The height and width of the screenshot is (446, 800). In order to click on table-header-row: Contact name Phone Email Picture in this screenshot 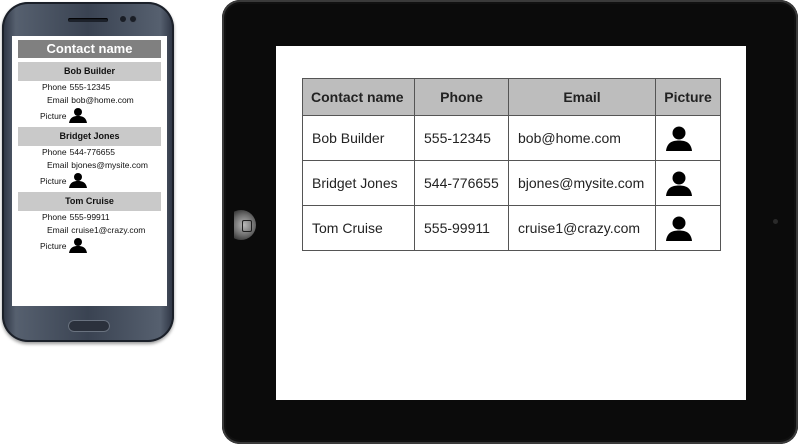, I will do `click(511, 97)`.